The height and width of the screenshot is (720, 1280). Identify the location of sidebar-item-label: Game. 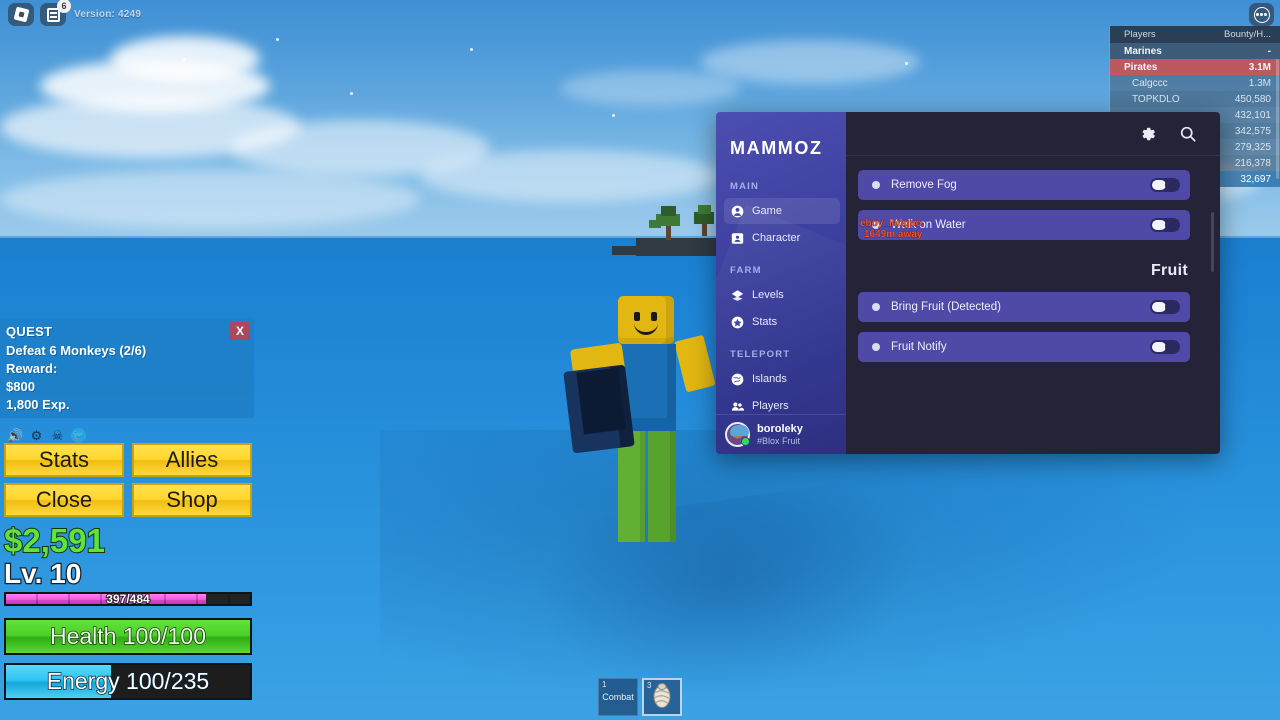
(767, 211).